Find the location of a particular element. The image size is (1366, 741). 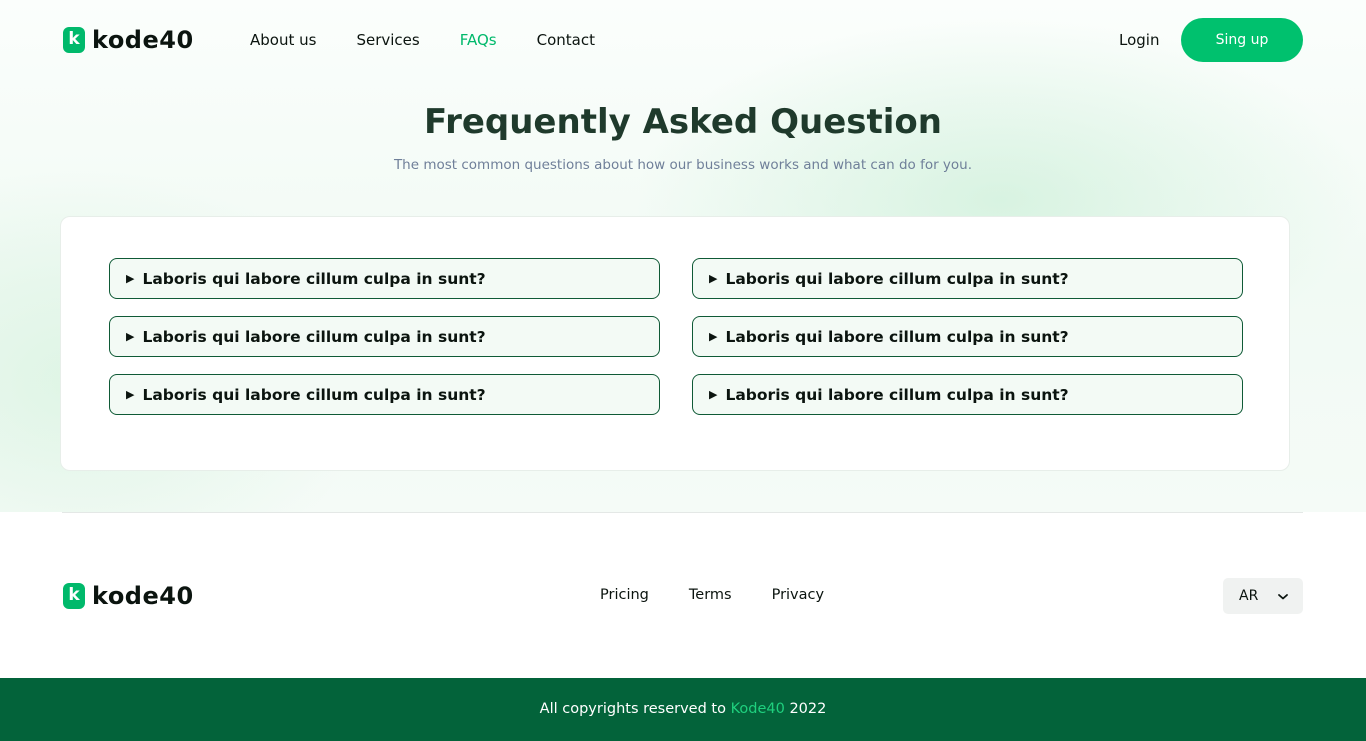

copyright-bar: All copyrights reserved to Kode40 2022 is located at coordinates (683, 709).